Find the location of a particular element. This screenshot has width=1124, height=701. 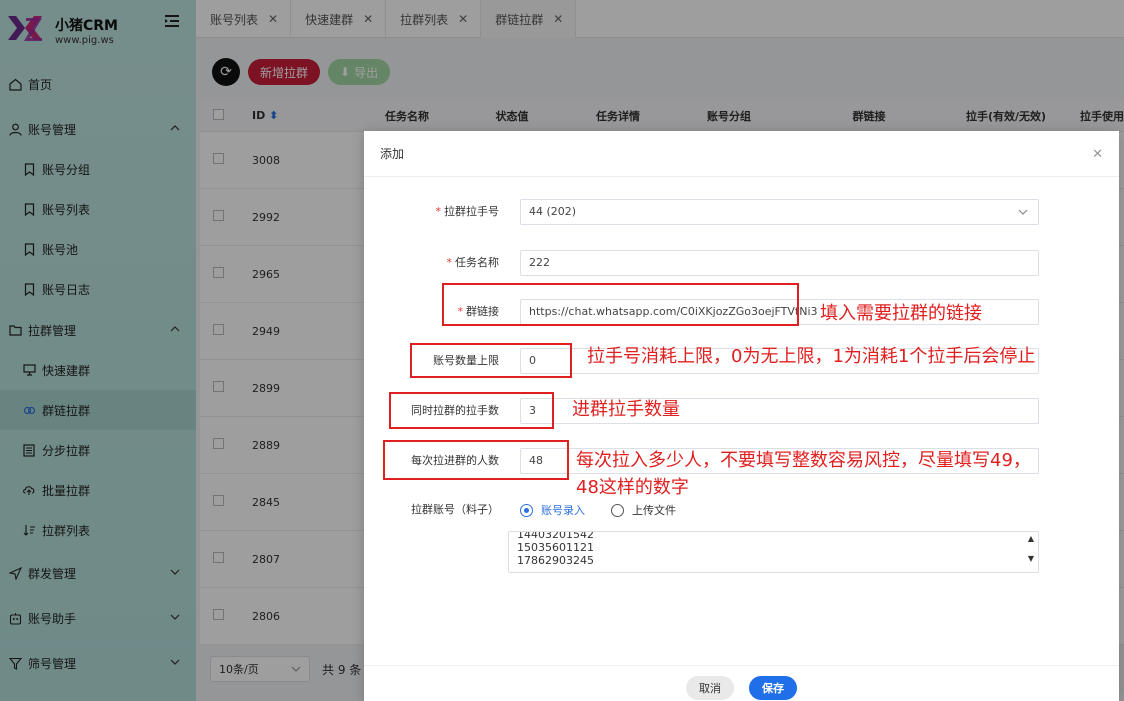

dialog-title: 添加 is located at coordinates (392, 154).